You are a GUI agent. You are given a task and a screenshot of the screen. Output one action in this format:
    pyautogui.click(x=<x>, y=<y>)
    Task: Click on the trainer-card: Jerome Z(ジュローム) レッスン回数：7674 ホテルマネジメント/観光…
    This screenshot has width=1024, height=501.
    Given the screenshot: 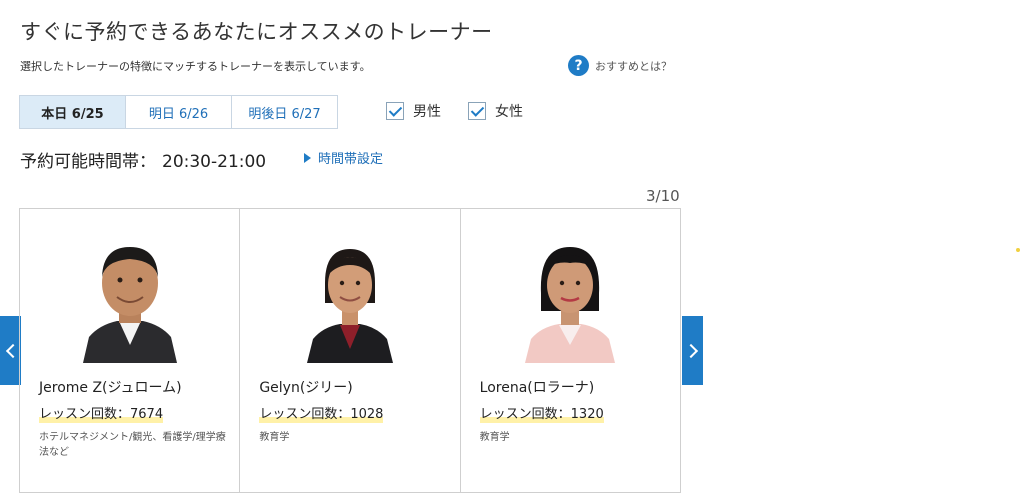 What is the action you would take?
    pyautogui.click(x=129, y=350)
    